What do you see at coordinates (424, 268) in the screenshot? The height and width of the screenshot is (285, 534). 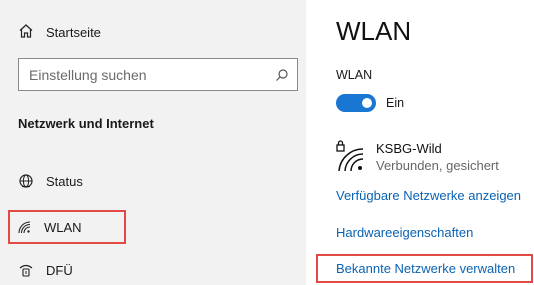 I see `manage-known-networks-link: Bekannte Netzwerke verwalten` at bounding box center [424, 268].